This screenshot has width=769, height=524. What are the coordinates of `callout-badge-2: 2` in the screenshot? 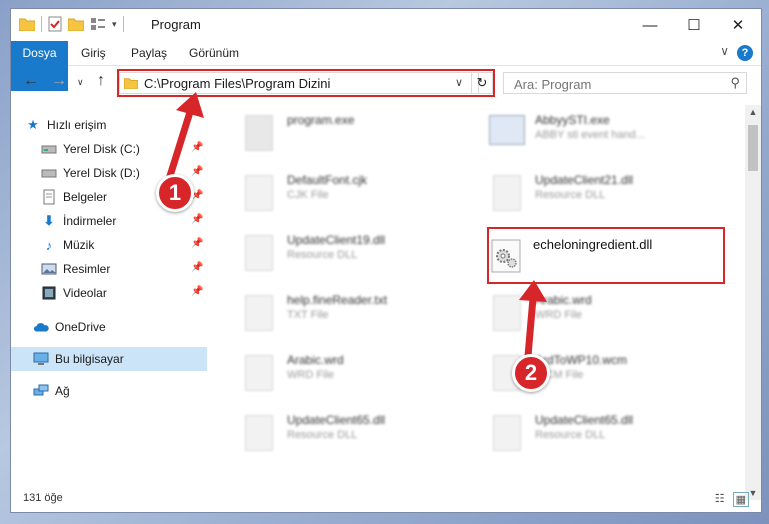 It's located at (531, 373).